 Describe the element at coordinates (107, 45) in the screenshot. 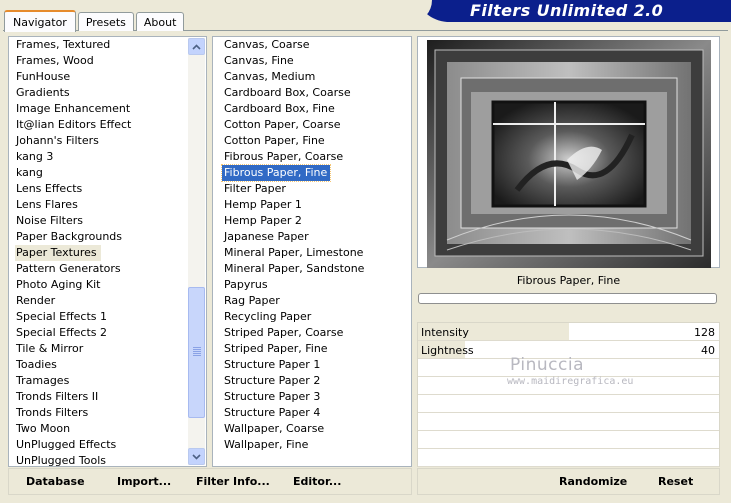

I see `category-item: Frames, Textured` at that location.